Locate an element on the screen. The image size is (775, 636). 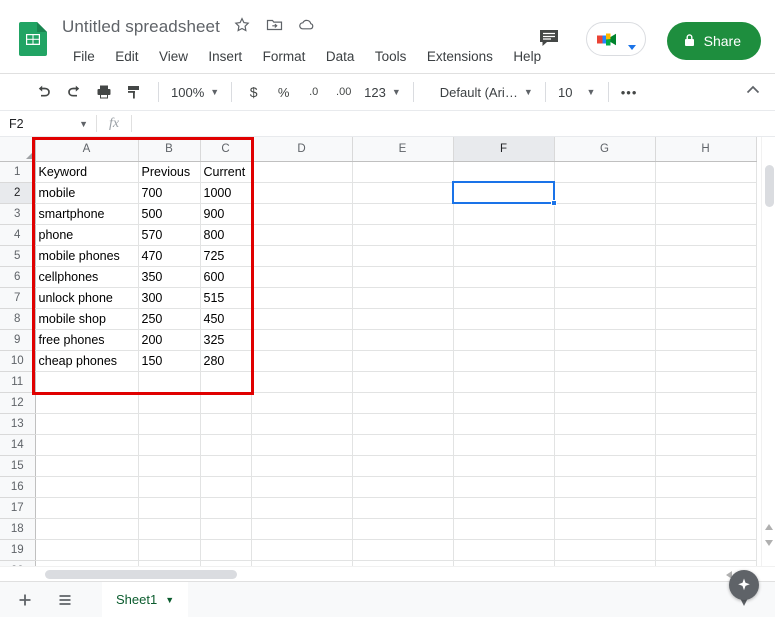
cell-D6 is located at coordinates (302, 277).